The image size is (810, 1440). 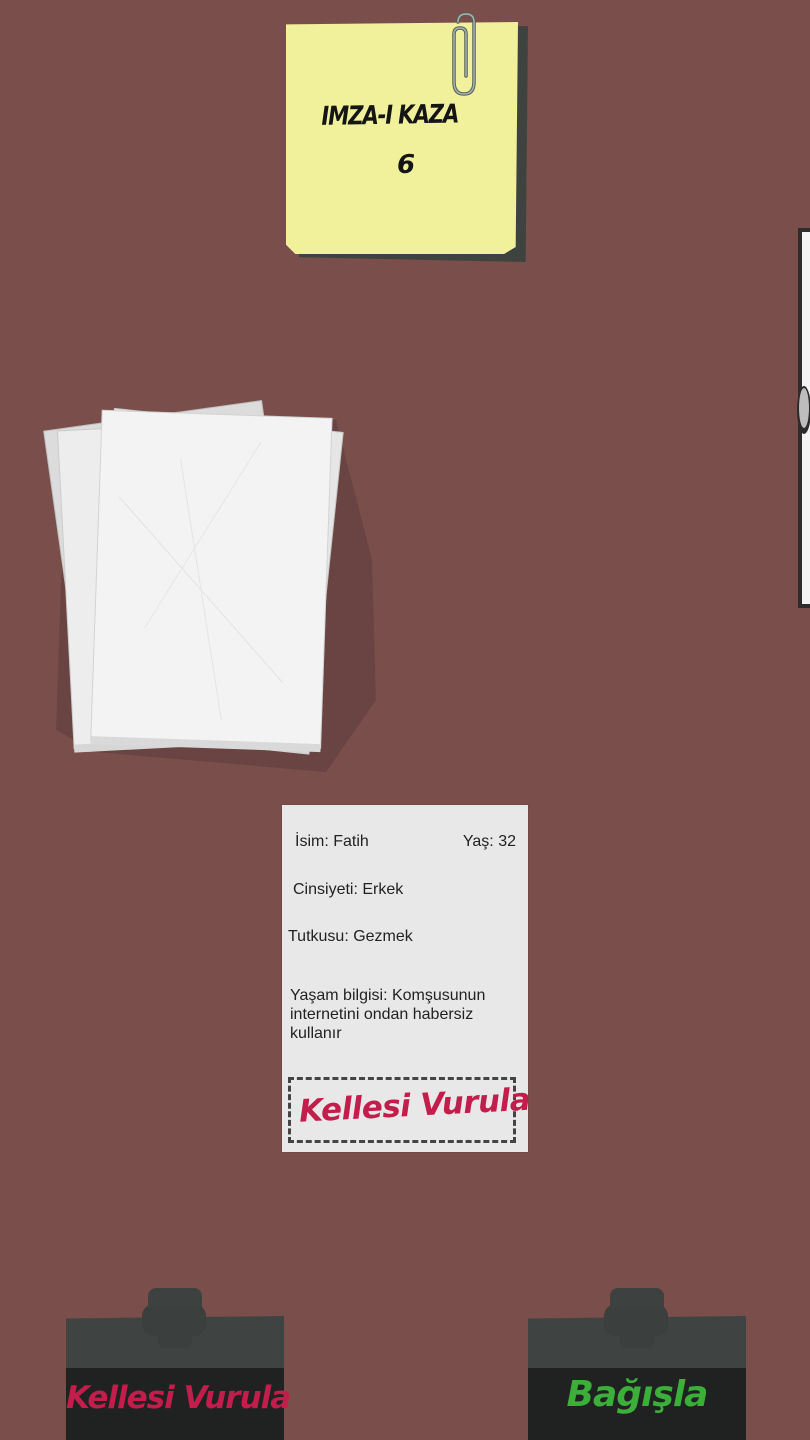 What do you see at coordinates (332, 841) in the screenshot?
I see `profile-name: İsim: Fatih` at bounding box center [332, 841].